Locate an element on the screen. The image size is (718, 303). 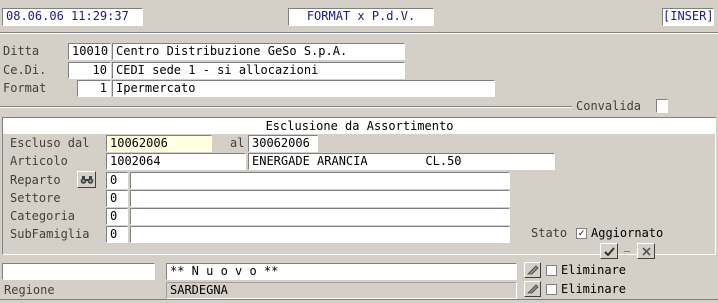
check-icon: ✓ is located at coordinates (581, 233).